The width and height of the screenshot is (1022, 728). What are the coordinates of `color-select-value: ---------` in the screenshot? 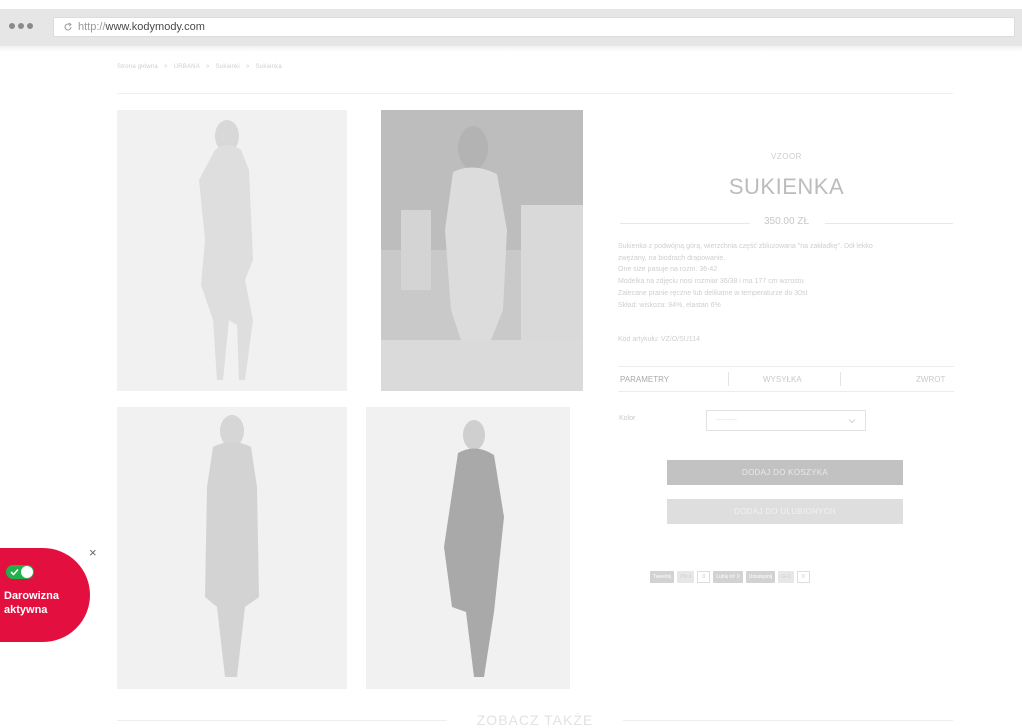 It's located at (726, 420).